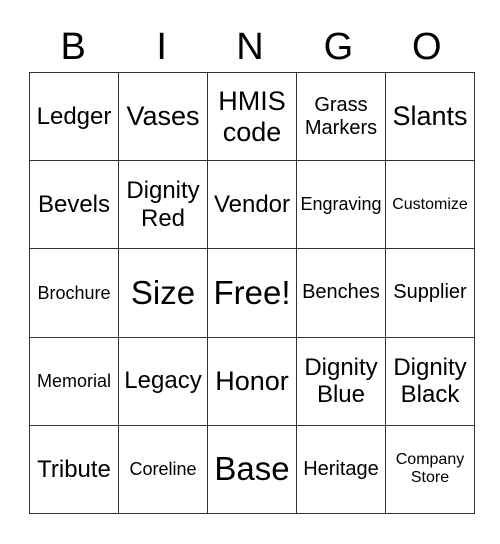 This screenshot has width=500, height=544. I want to click on bingo-cell: Grass Markers, so click(341, 116).